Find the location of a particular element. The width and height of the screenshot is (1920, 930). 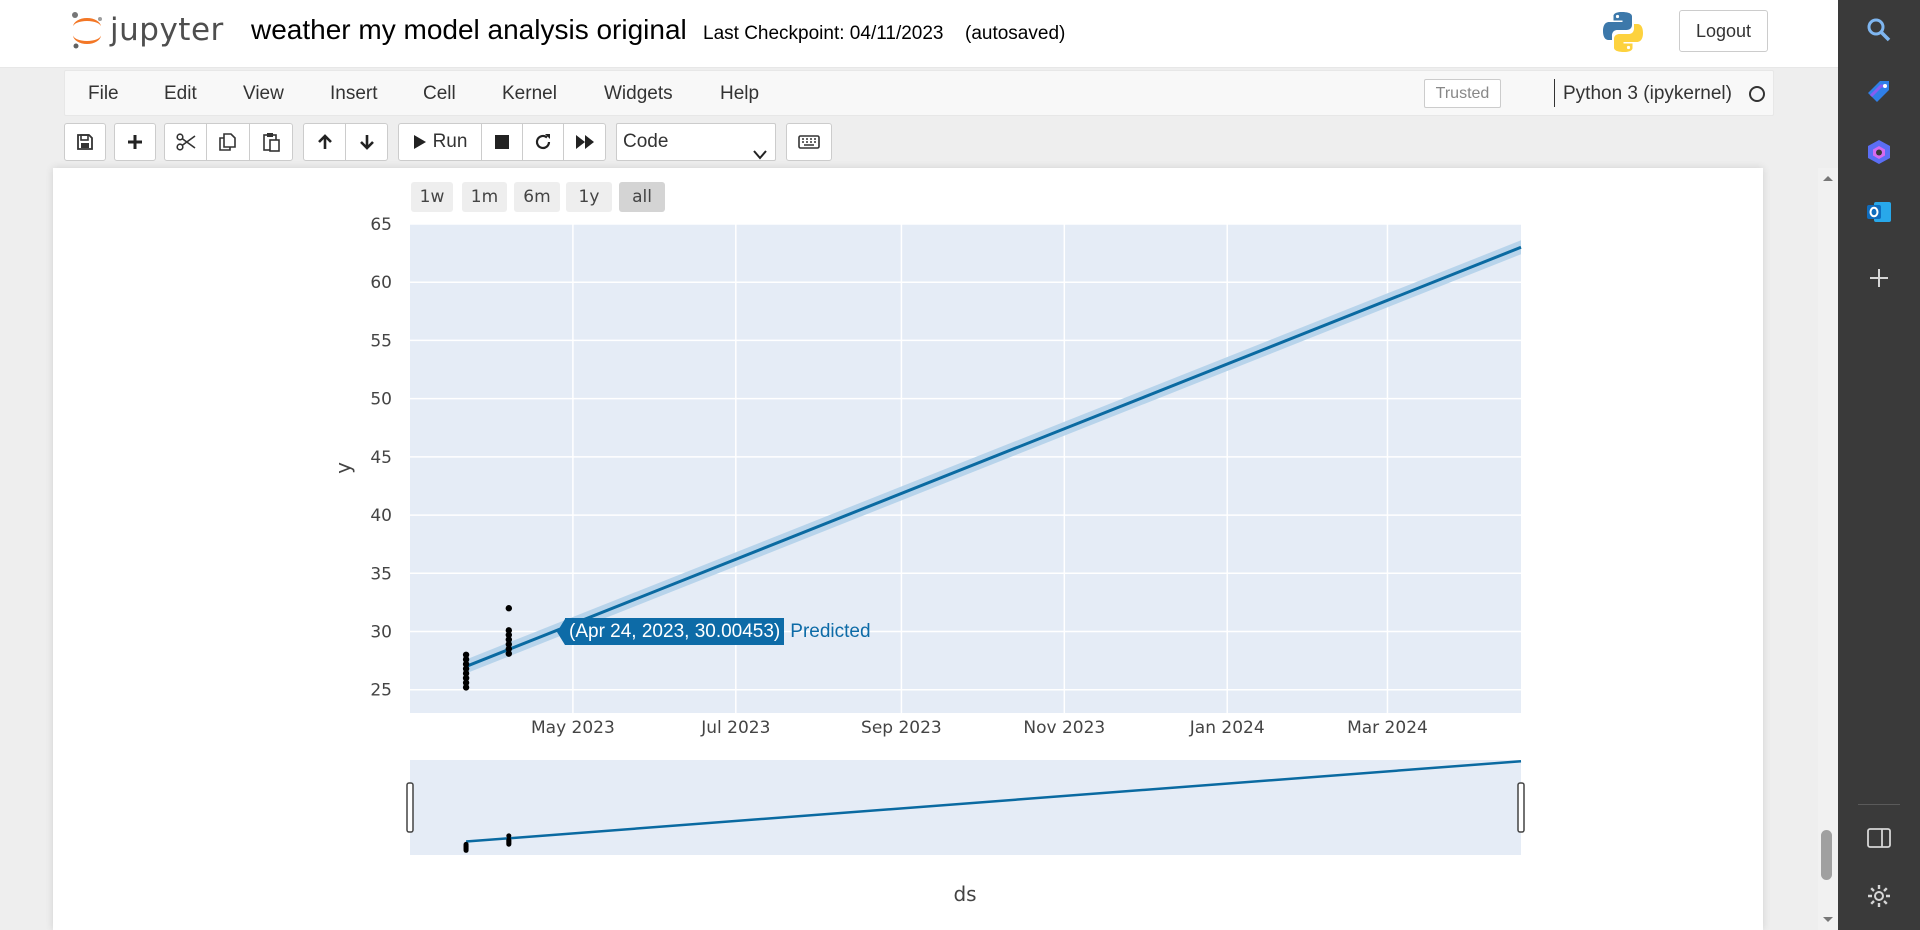

y-axis-title: y is located at coordinates (343, 468).